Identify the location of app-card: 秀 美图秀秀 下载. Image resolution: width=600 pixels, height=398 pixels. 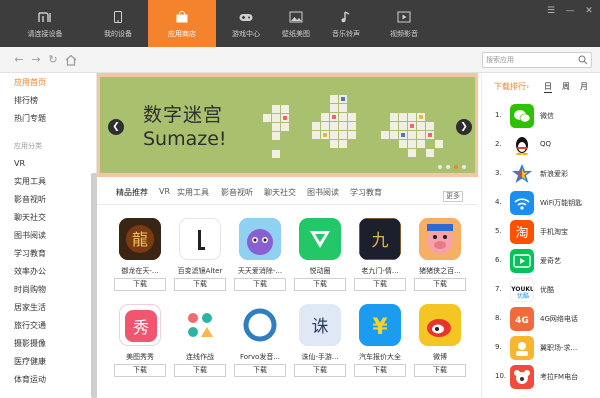
(140, 349).